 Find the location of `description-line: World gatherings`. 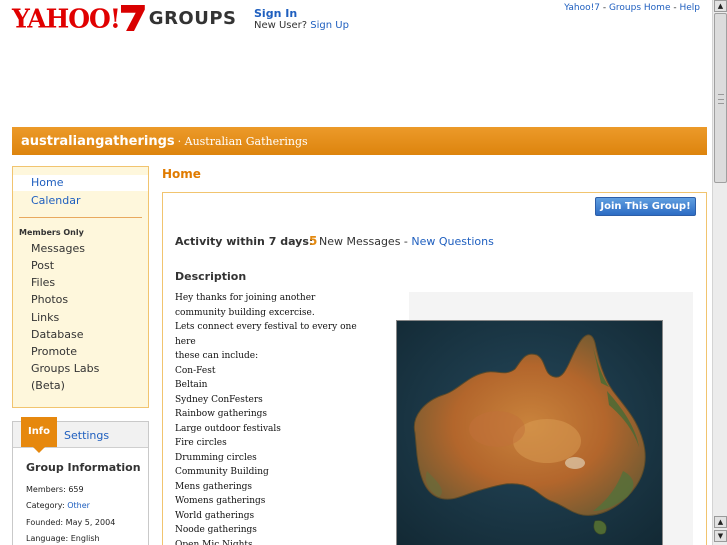

description-line: World gatherings is located at coordinates (215, 515).